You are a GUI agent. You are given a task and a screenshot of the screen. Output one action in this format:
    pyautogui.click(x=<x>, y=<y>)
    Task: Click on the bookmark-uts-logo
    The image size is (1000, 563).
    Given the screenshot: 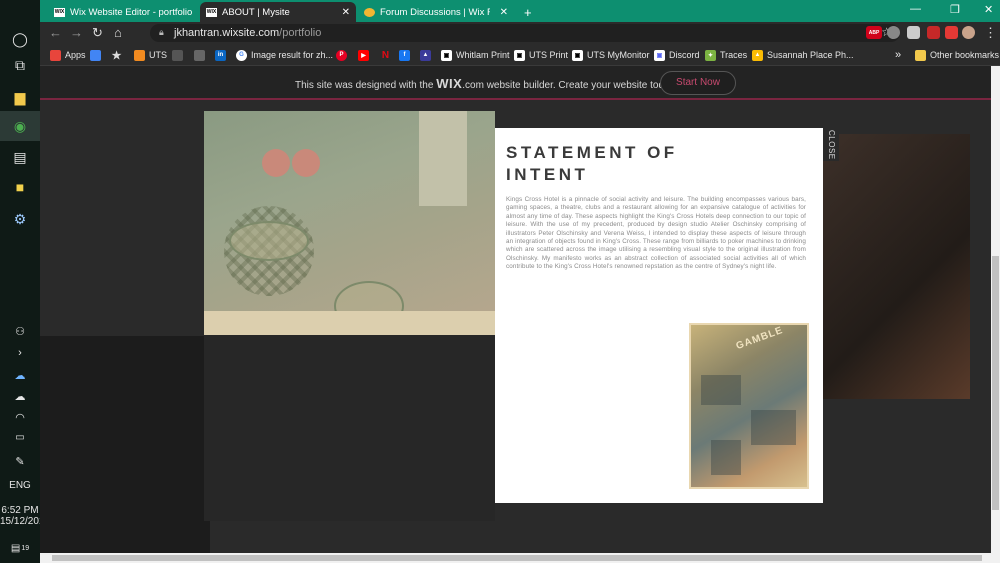 What is the action you would take?
    pyautogui.click(x=179, y=55)
    